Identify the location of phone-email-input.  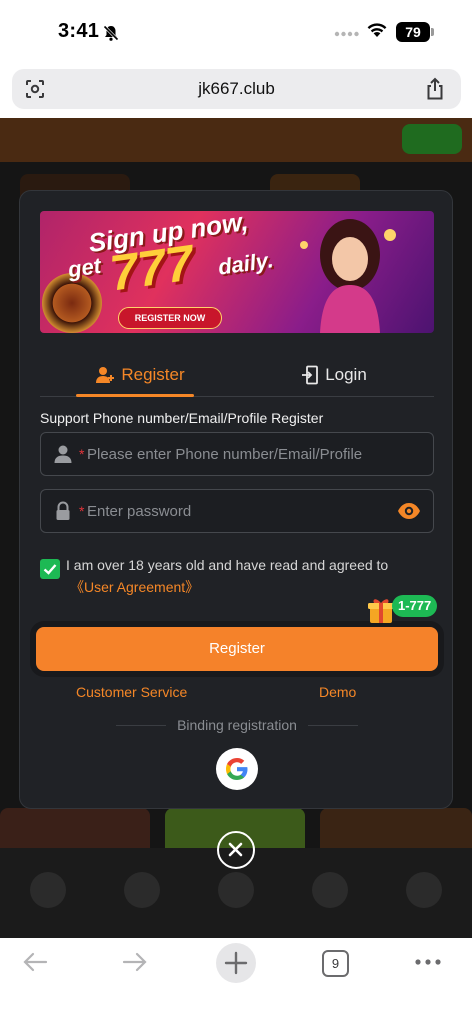
(247, 454).